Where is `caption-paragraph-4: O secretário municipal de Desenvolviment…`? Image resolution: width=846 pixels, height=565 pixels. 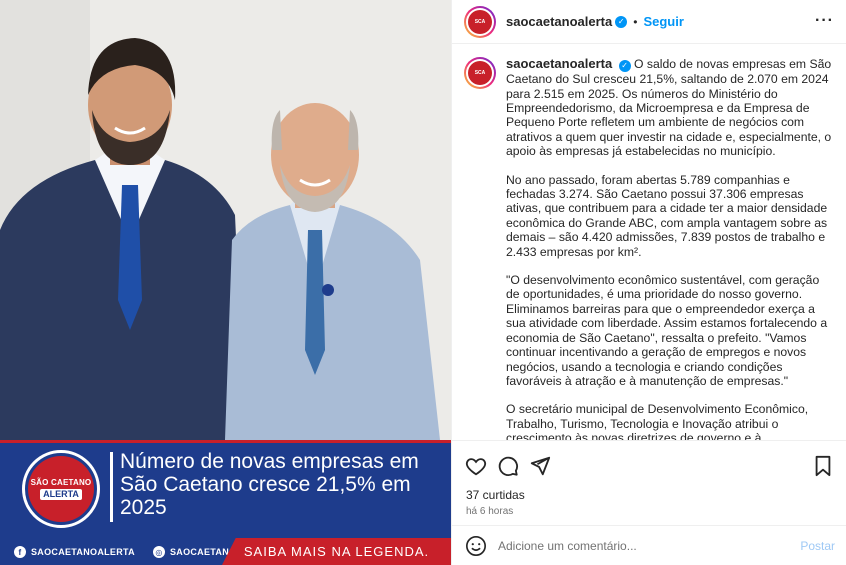
caption-paragraph-4: O secretário municipal de Desenvolviment… is located at coordinates (657, 421).